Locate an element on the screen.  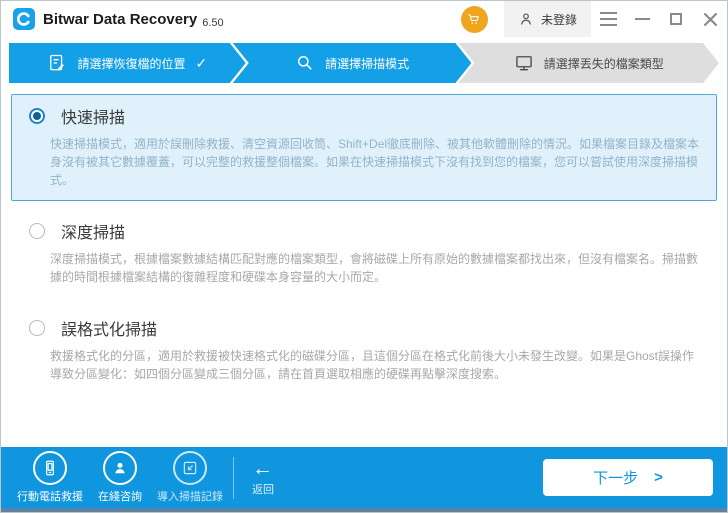
close-icon is located at coordinates (710, 19).